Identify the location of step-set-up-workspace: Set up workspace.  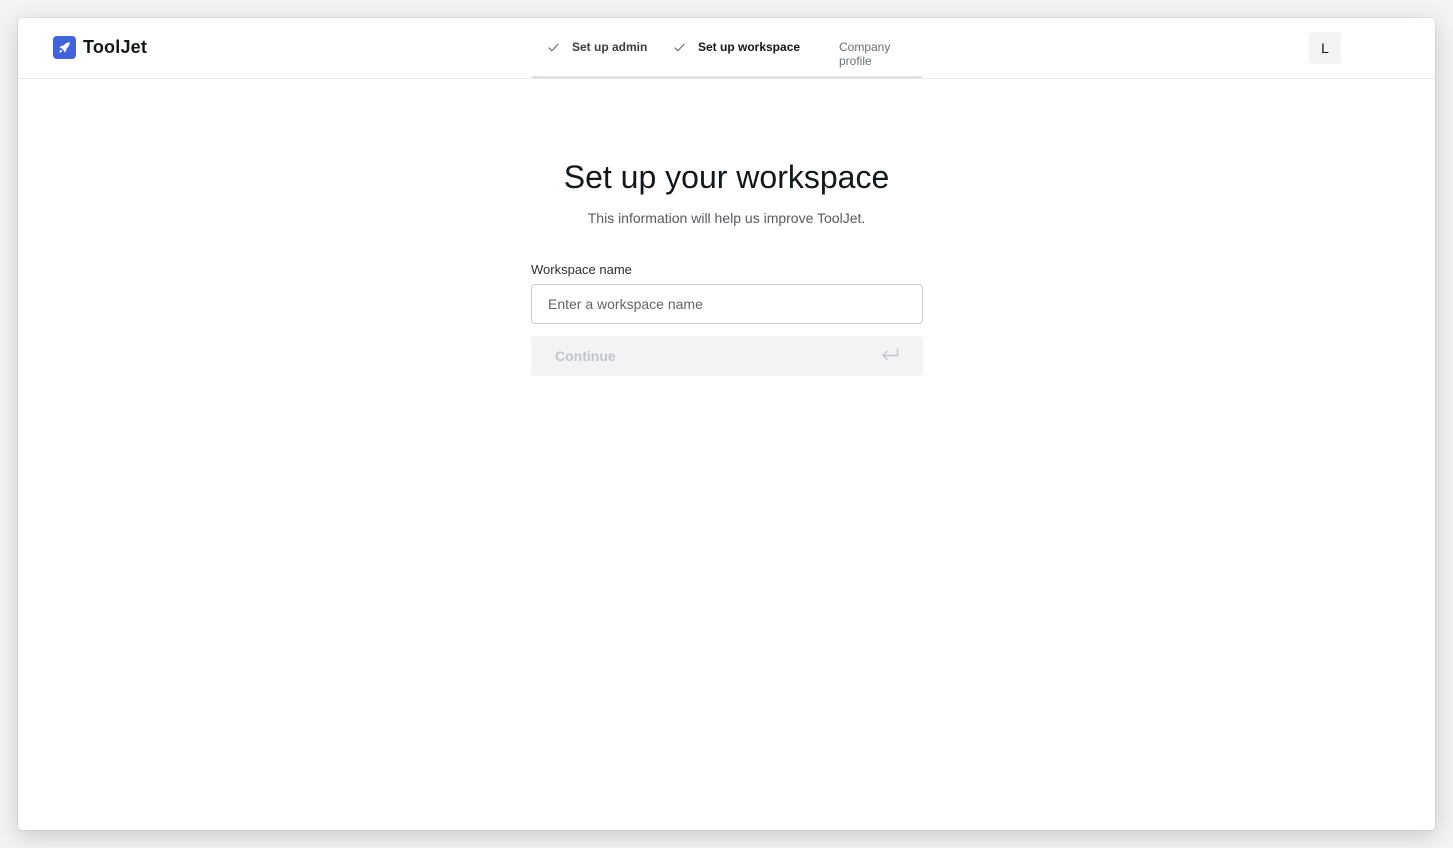
(736, 47).